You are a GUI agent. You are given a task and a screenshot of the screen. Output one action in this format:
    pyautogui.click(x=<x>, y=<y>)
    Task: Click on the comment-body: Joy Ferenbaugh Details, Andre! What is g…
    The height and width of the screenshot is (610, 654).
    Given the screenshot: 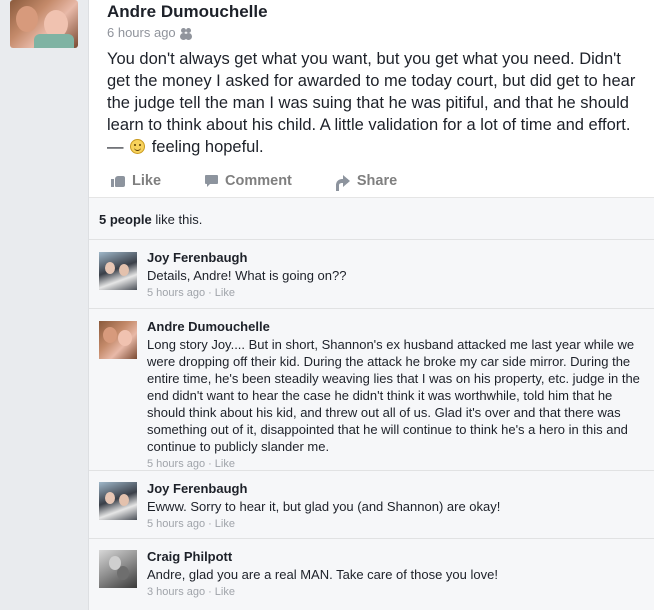 What is the action you would take?
    pyautogui.click(x=397, y=274)
    